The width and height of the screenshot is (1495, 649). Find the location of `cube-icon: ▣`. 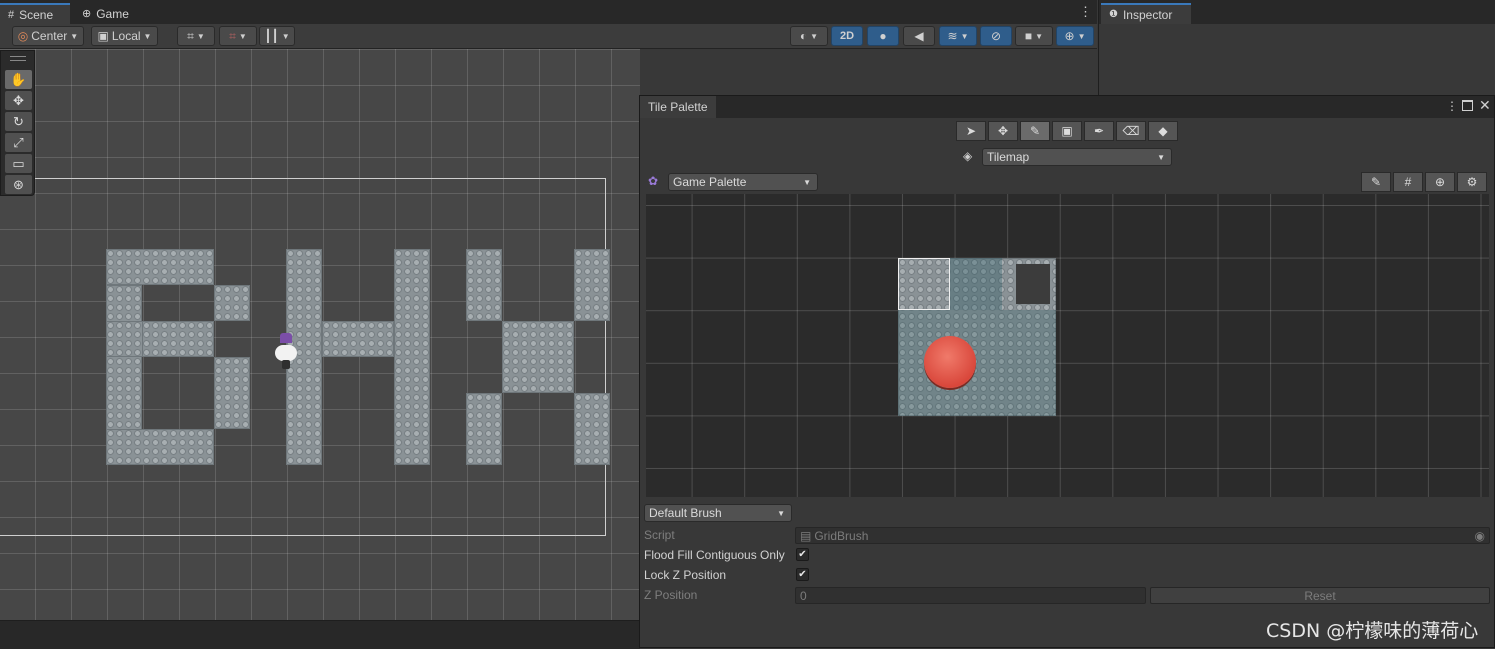

cube-icon: ▣ is located at coordinates (103, 36).